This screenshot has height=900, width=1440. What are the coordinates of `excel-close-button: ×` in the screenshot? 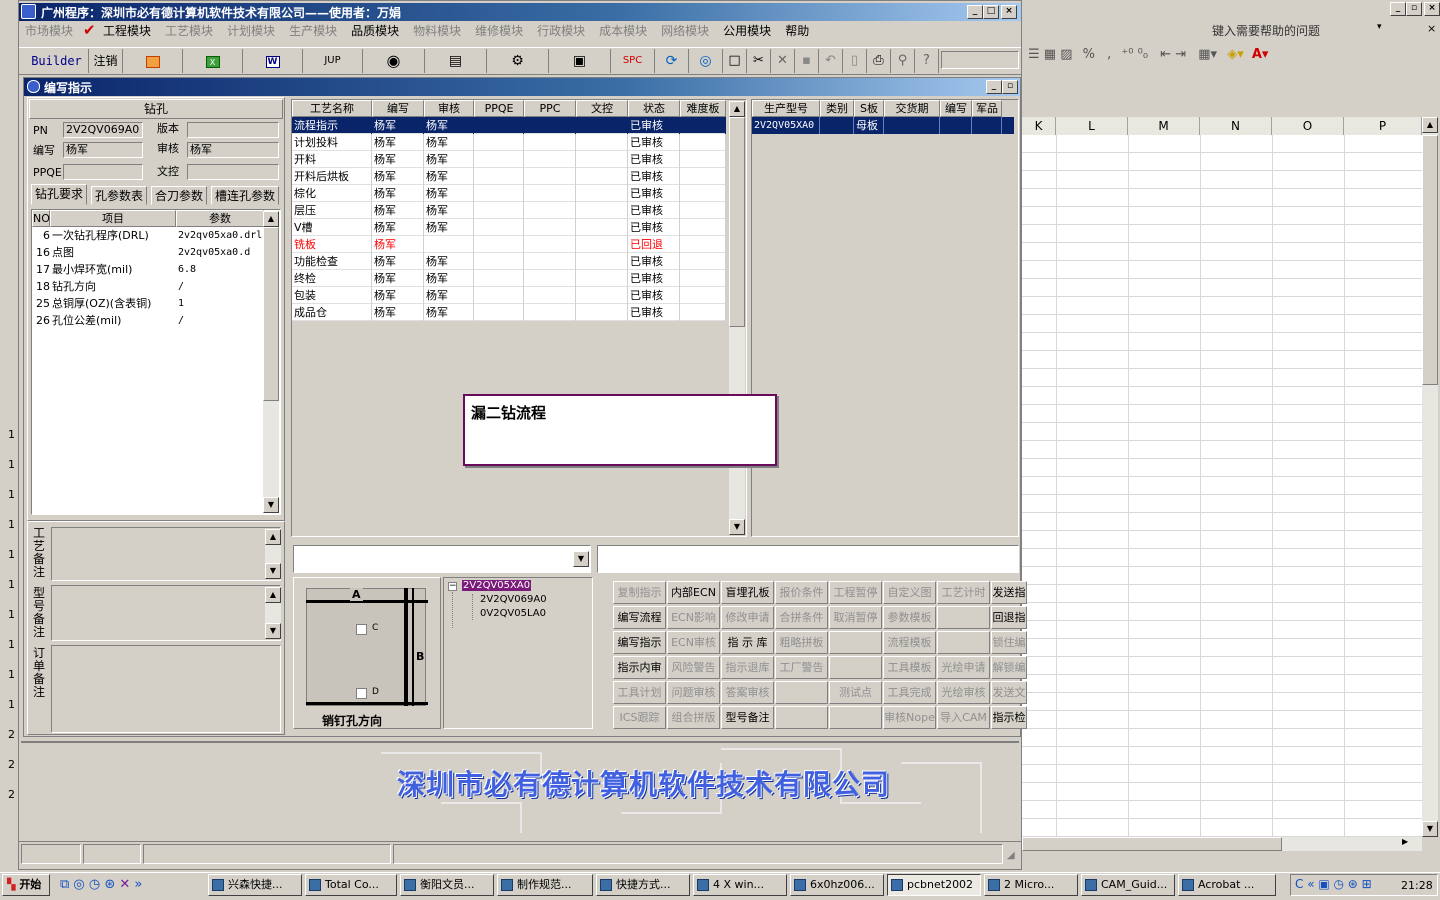 It's located at (1432, 9).